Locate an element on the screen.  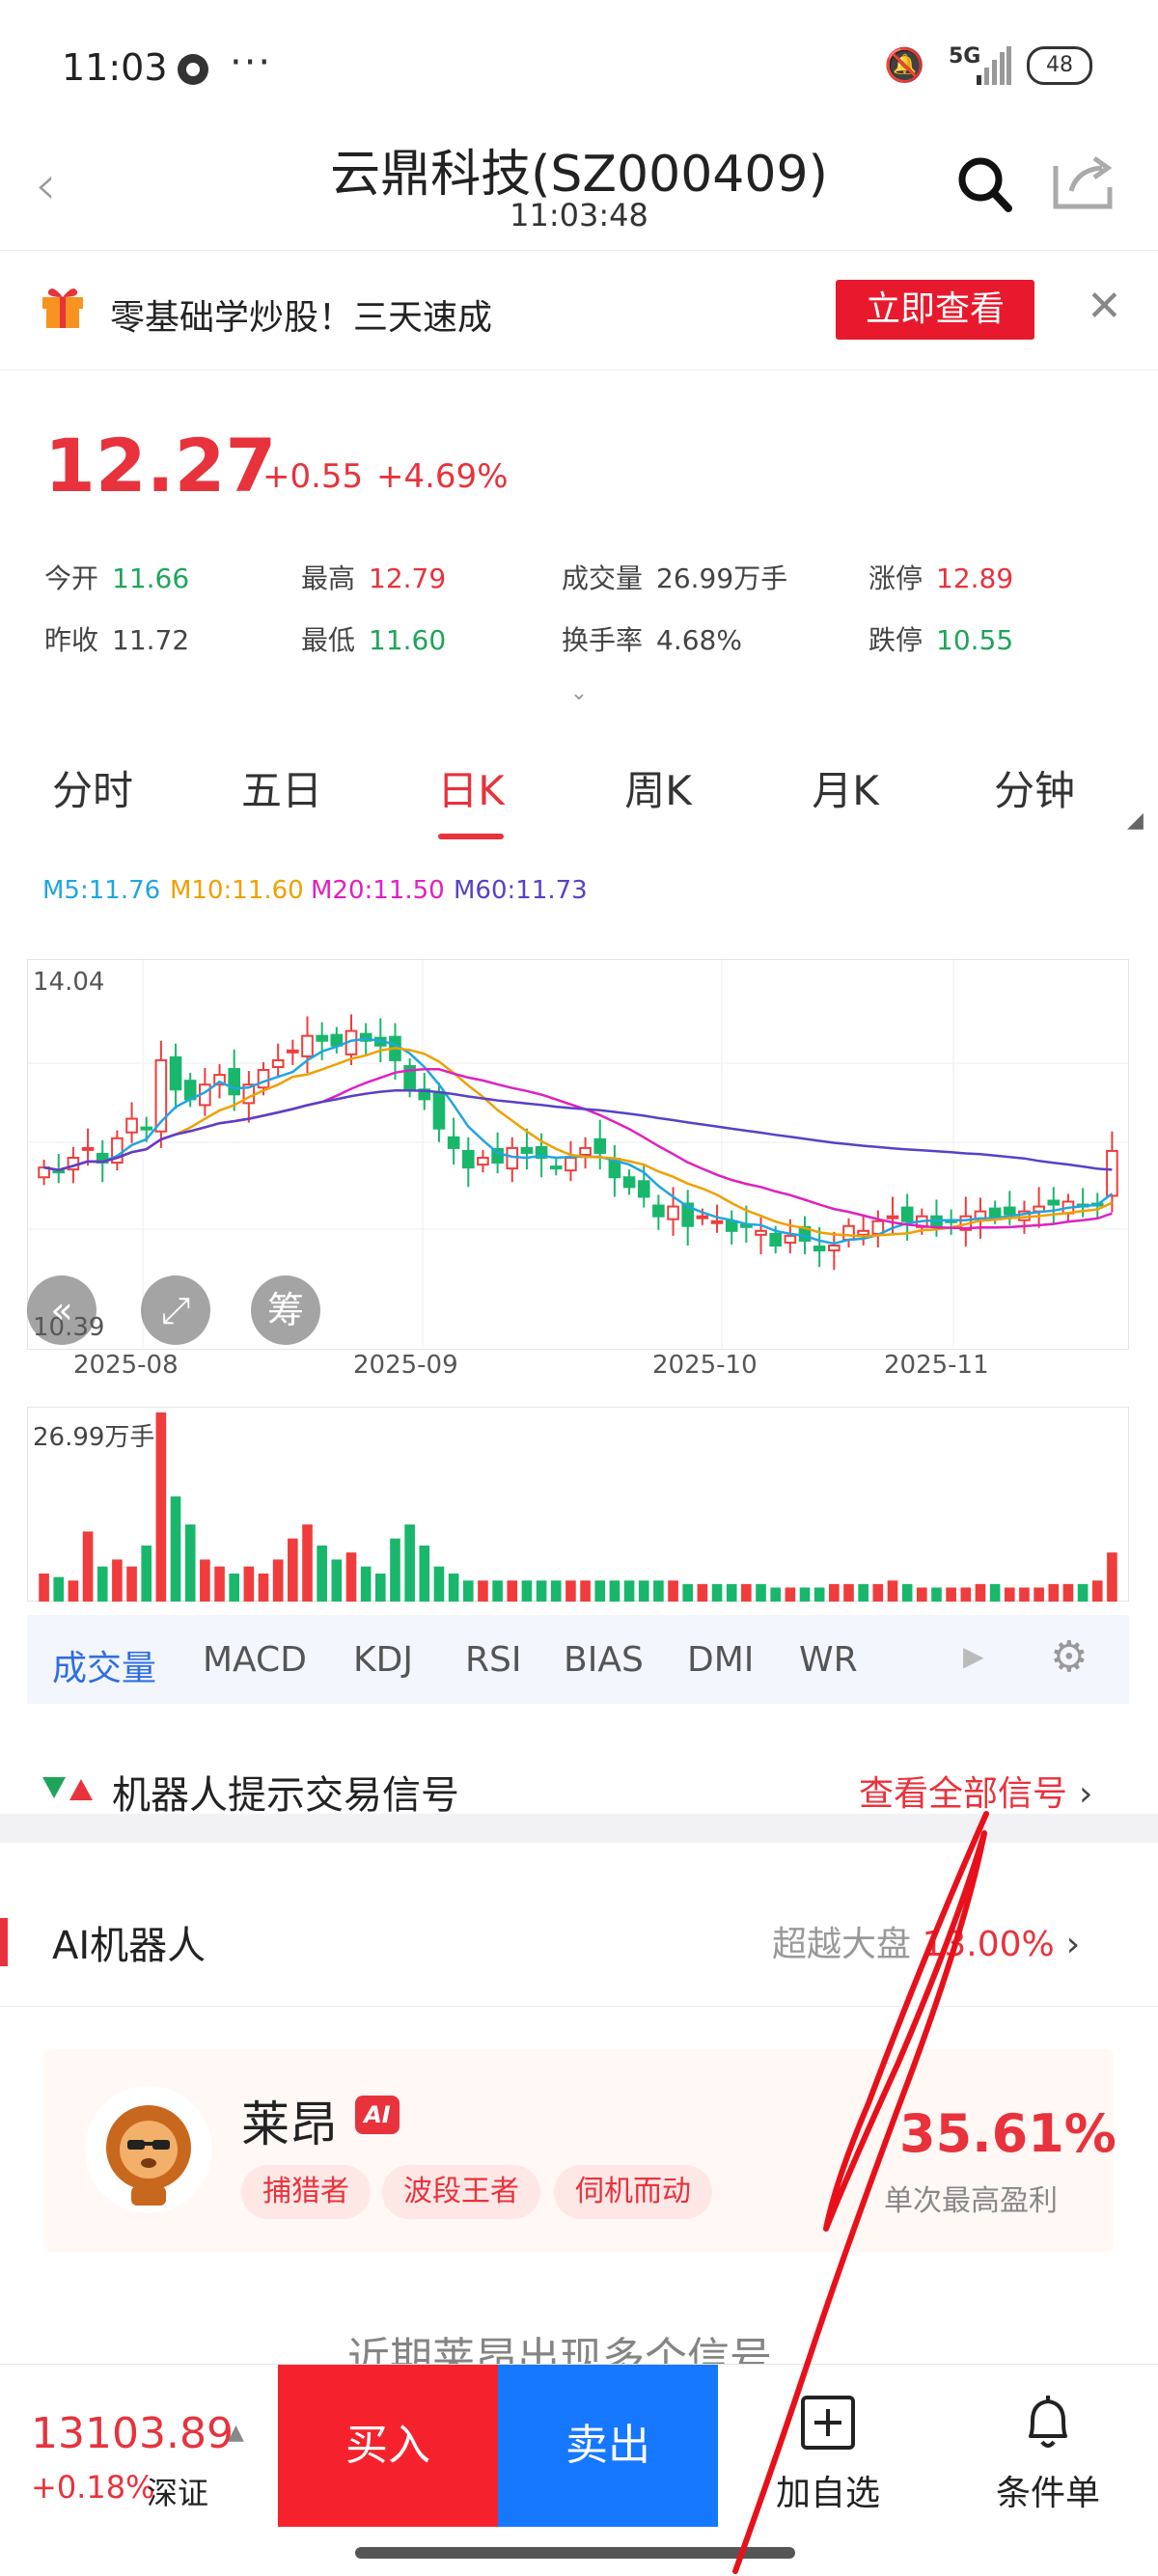
ai-outperform-label: 超越大盘 is located at coordinates (842, 1944).